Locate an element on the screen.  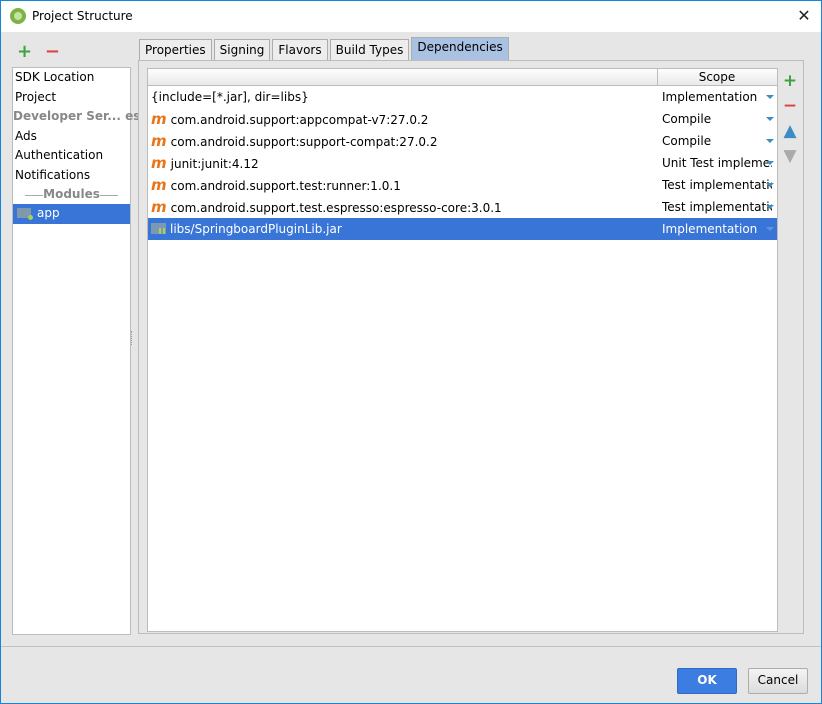
dependency-name: libs/SpringboardPluginLib.jar is located at coordinates (246, 229).